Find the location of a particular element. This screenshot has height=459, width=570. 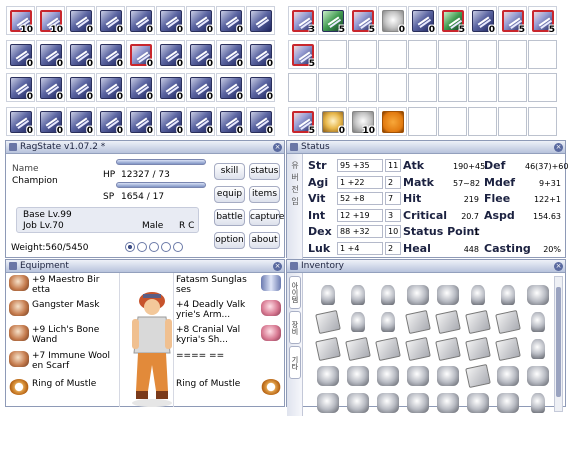

equip-slot-left: Ring of Mustle is located at coordinates (64, 387).